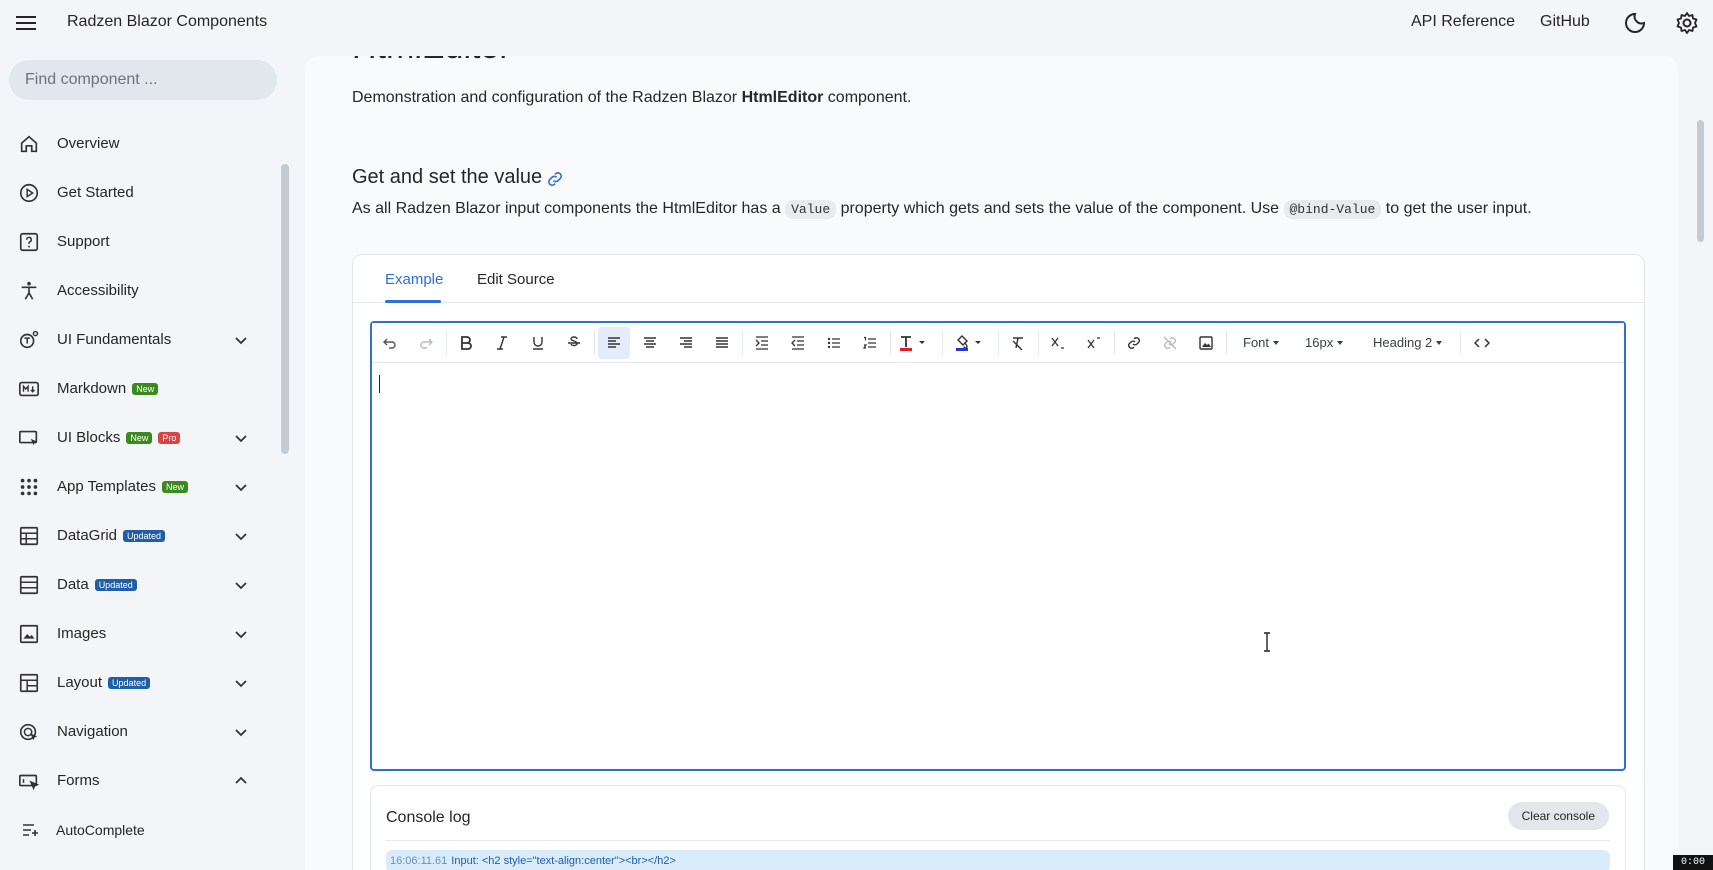 The image size is (1713, 870). What do you see at coordinates (1261, 342) in the screenshot?
I see `font-dropdown: Font` at bounding box center [1261, 342].